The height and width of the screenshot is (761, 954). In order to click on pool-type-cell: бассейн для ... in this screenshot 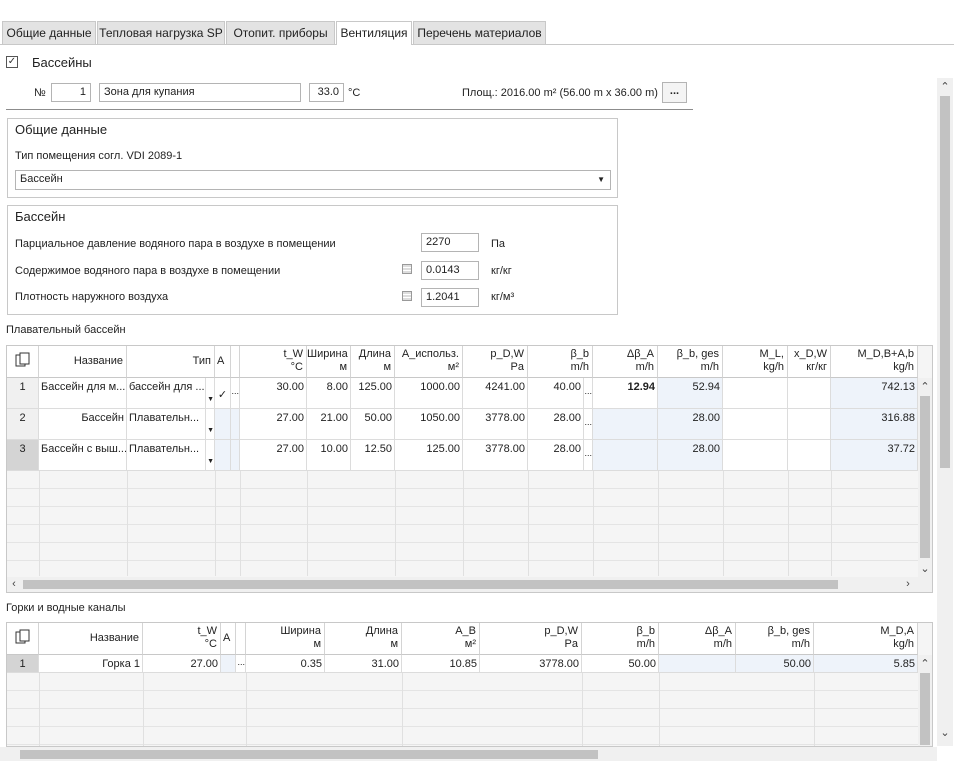, I will do `click(166, 393)`.